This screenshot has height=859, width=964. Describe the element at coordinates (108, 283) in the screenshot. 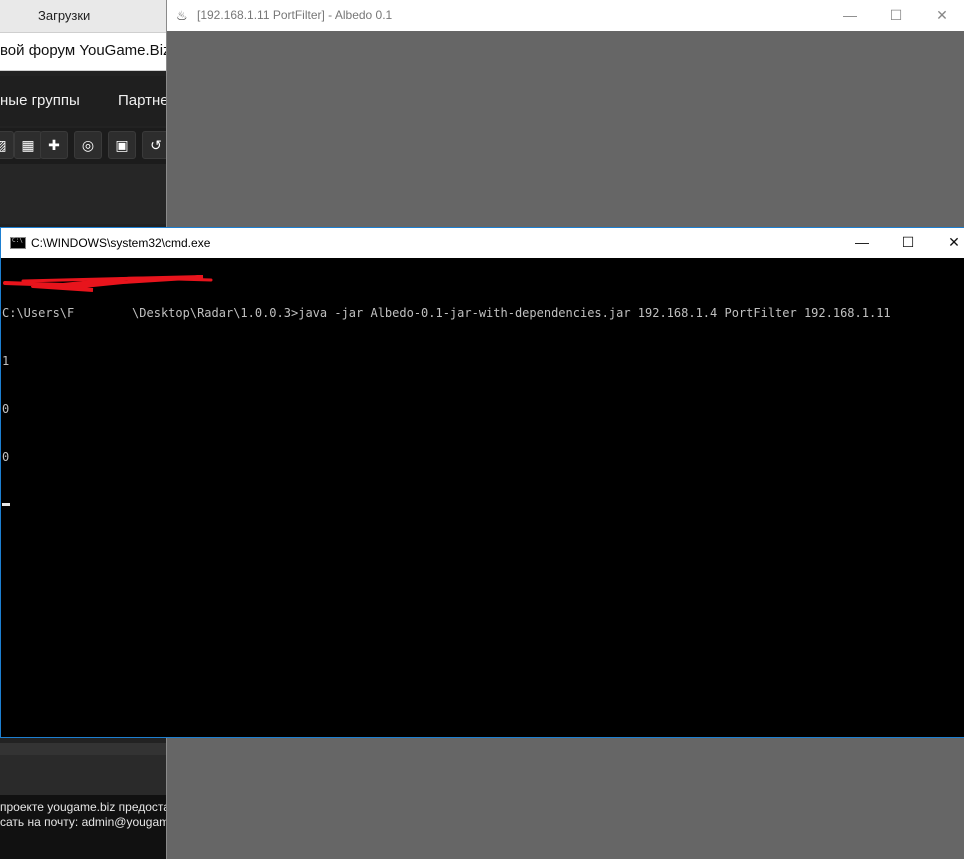

I see `red-redaction-scribble` at that location.